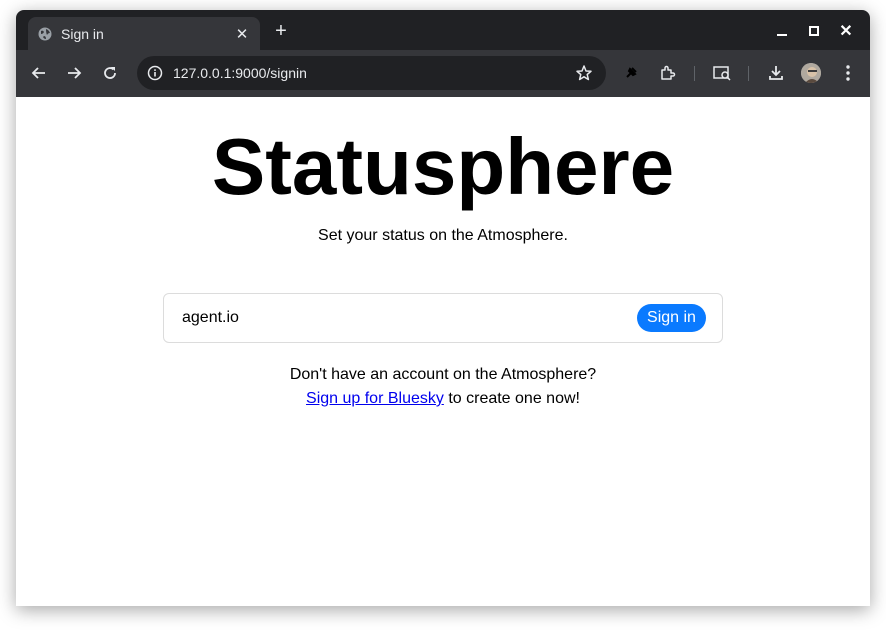 The image size is (886, 638). What do you see at coordinates (242, 34) in the screenshot?
I see `tab-close-icon: ✕` at bounding box center [242, 34].